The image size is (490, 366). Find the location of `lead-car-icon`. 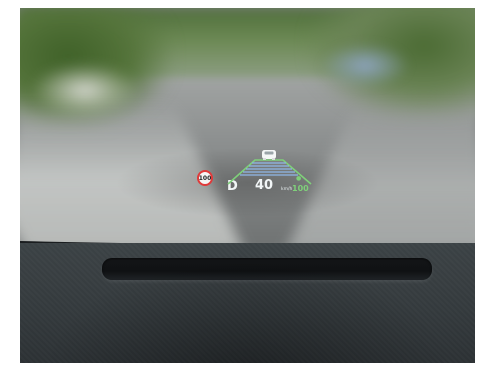

lead-car-icon is located at coordinates (269, 155).